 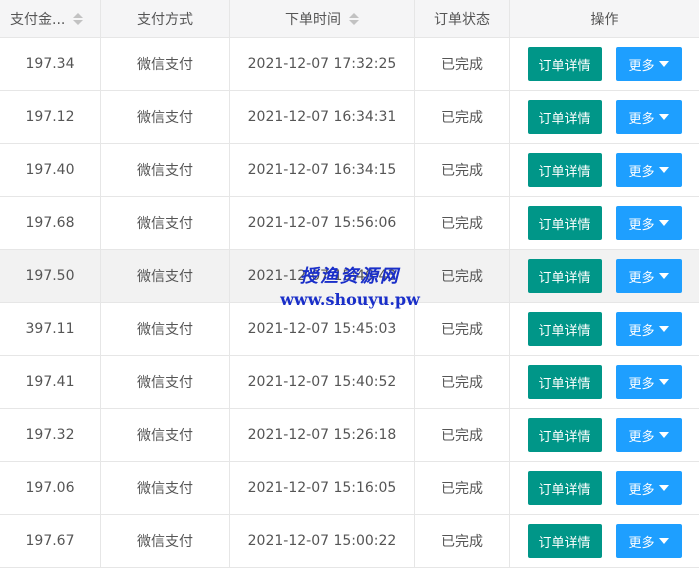 I want to click on amount-value: 197.67, so click(x=50, y=541).